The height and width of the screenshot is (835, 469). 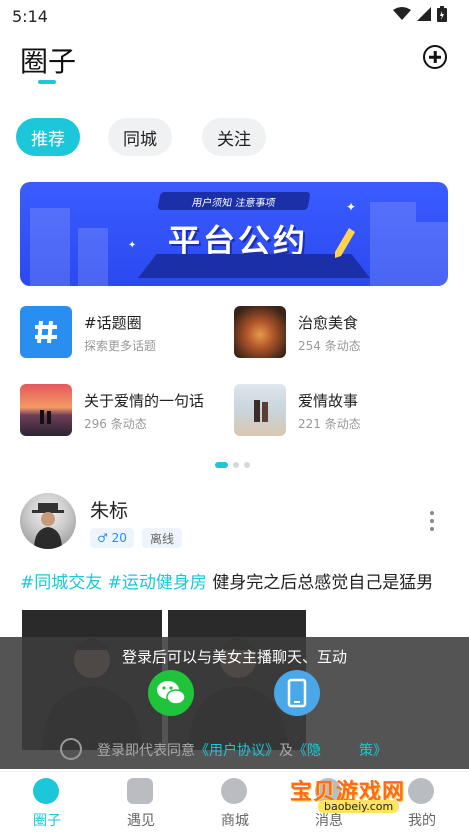 I want to click on meet-icon, so click(x=140, y=791).